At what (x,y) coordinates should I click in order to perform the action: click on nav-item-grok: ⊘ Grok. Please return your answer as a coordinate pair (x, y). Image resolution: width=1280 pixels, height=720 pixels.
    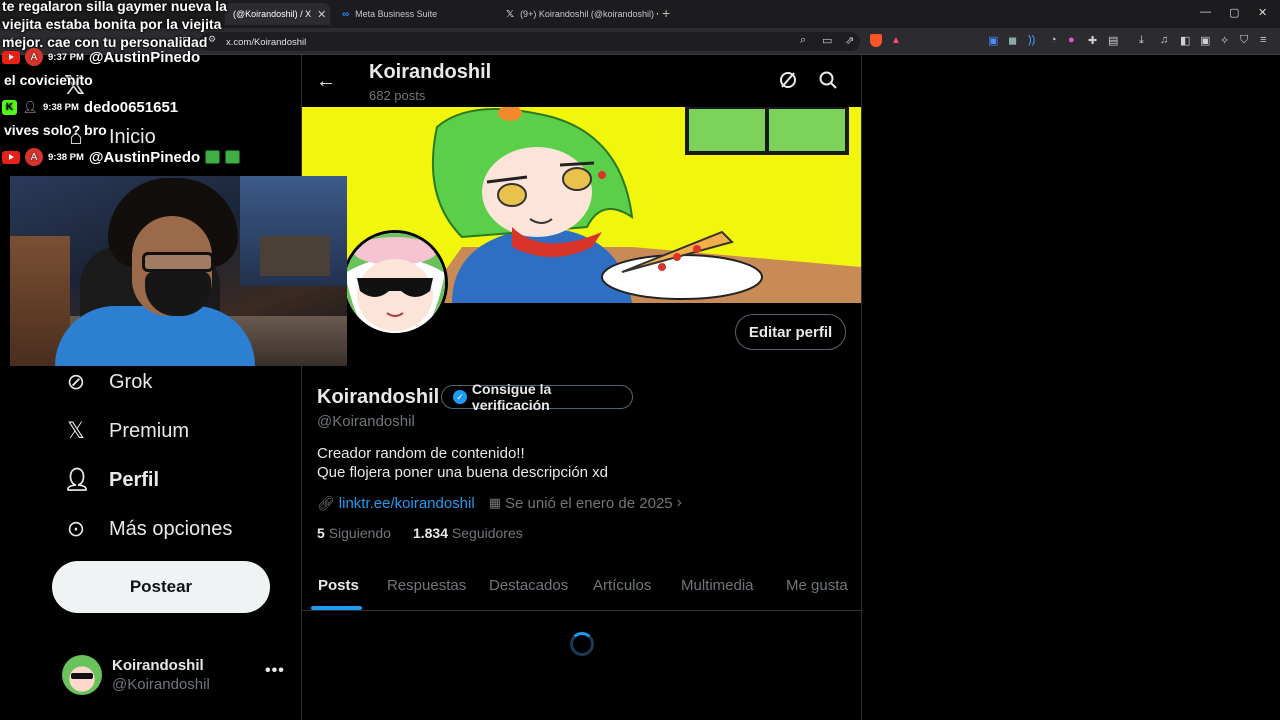
    Looking at the image, I should click on (108, 382).